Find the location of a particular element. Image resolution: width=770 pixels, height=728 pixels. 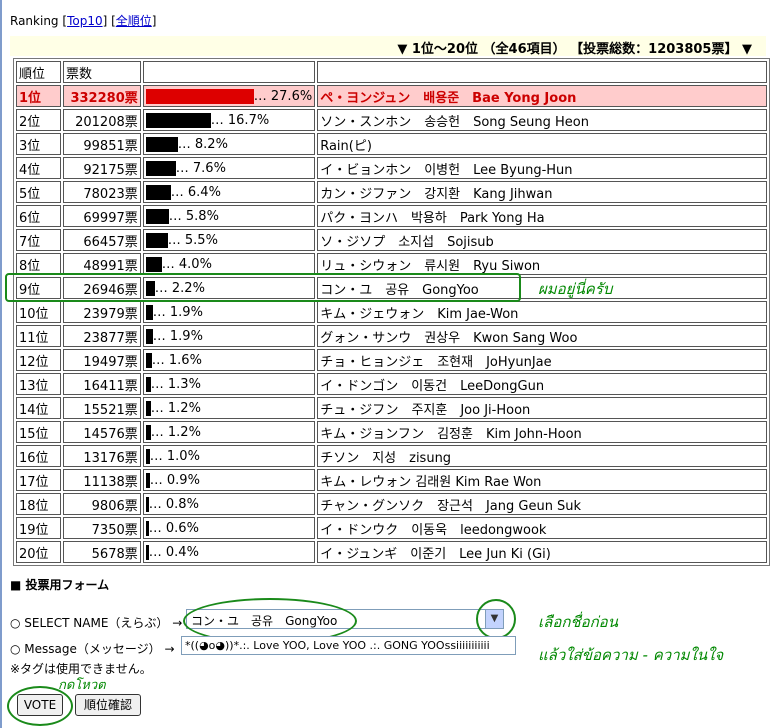

table-row: 18位 9806票 … 0.8% チャン・グンソク 장근석 Jang Geun Suk is located at coordinates (391, 504).